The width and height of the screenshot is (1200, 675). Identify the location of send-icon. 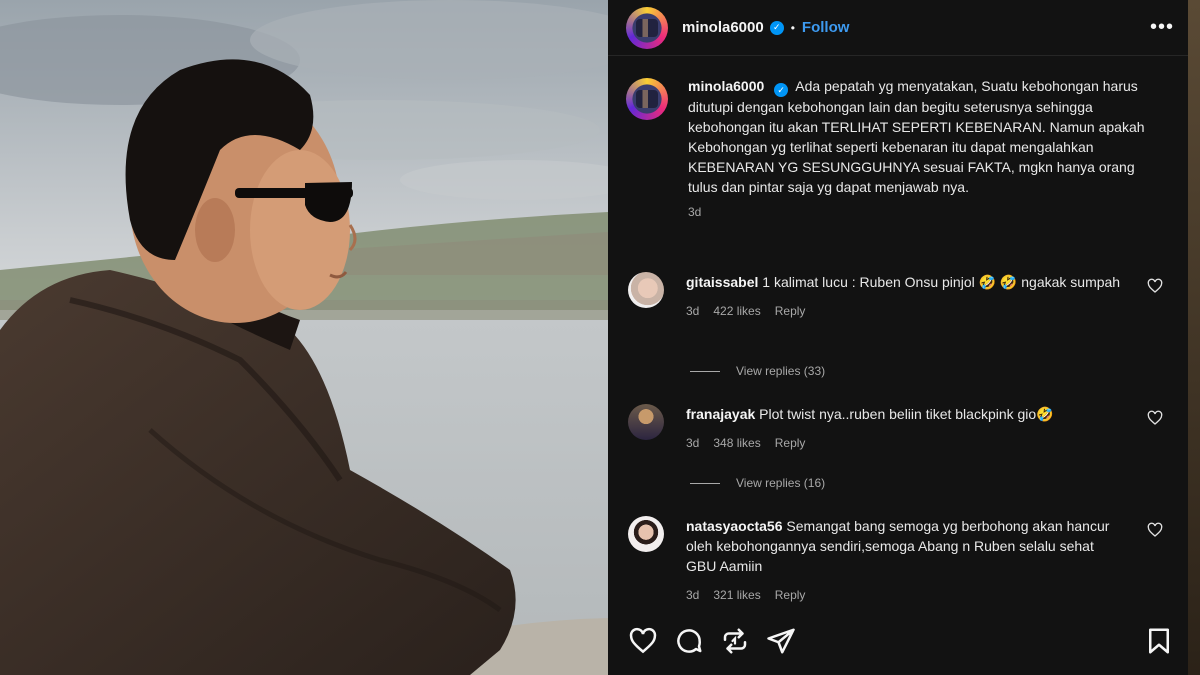
(781, 641).